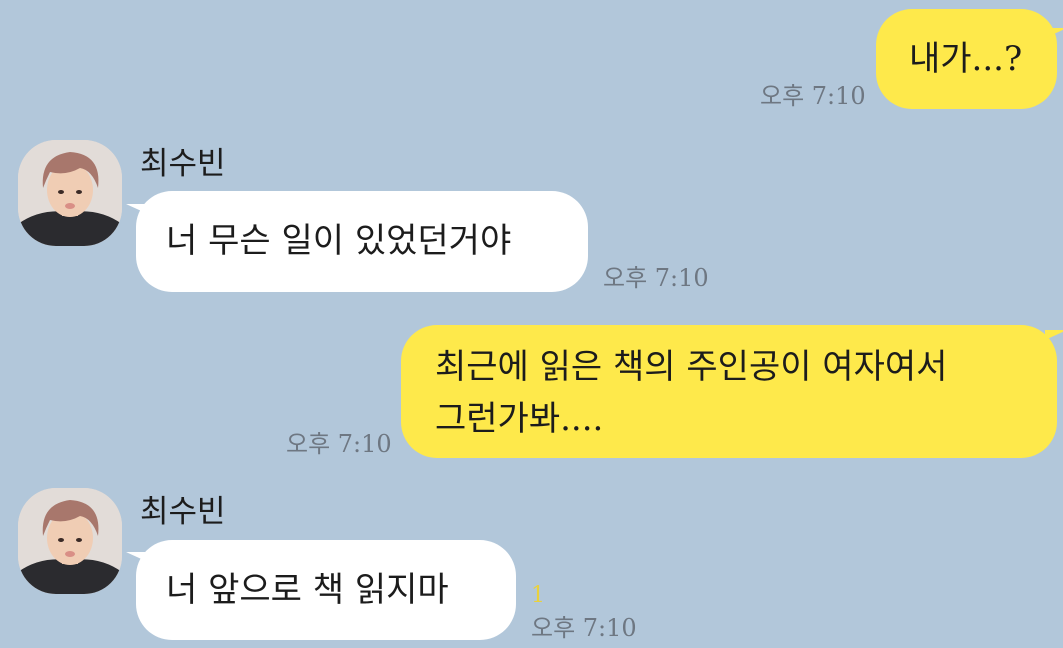 This screenshot has height=648, width=1063. I want to click on message-text: 너 무슨 일이 있었던거야, so click(339, 241).